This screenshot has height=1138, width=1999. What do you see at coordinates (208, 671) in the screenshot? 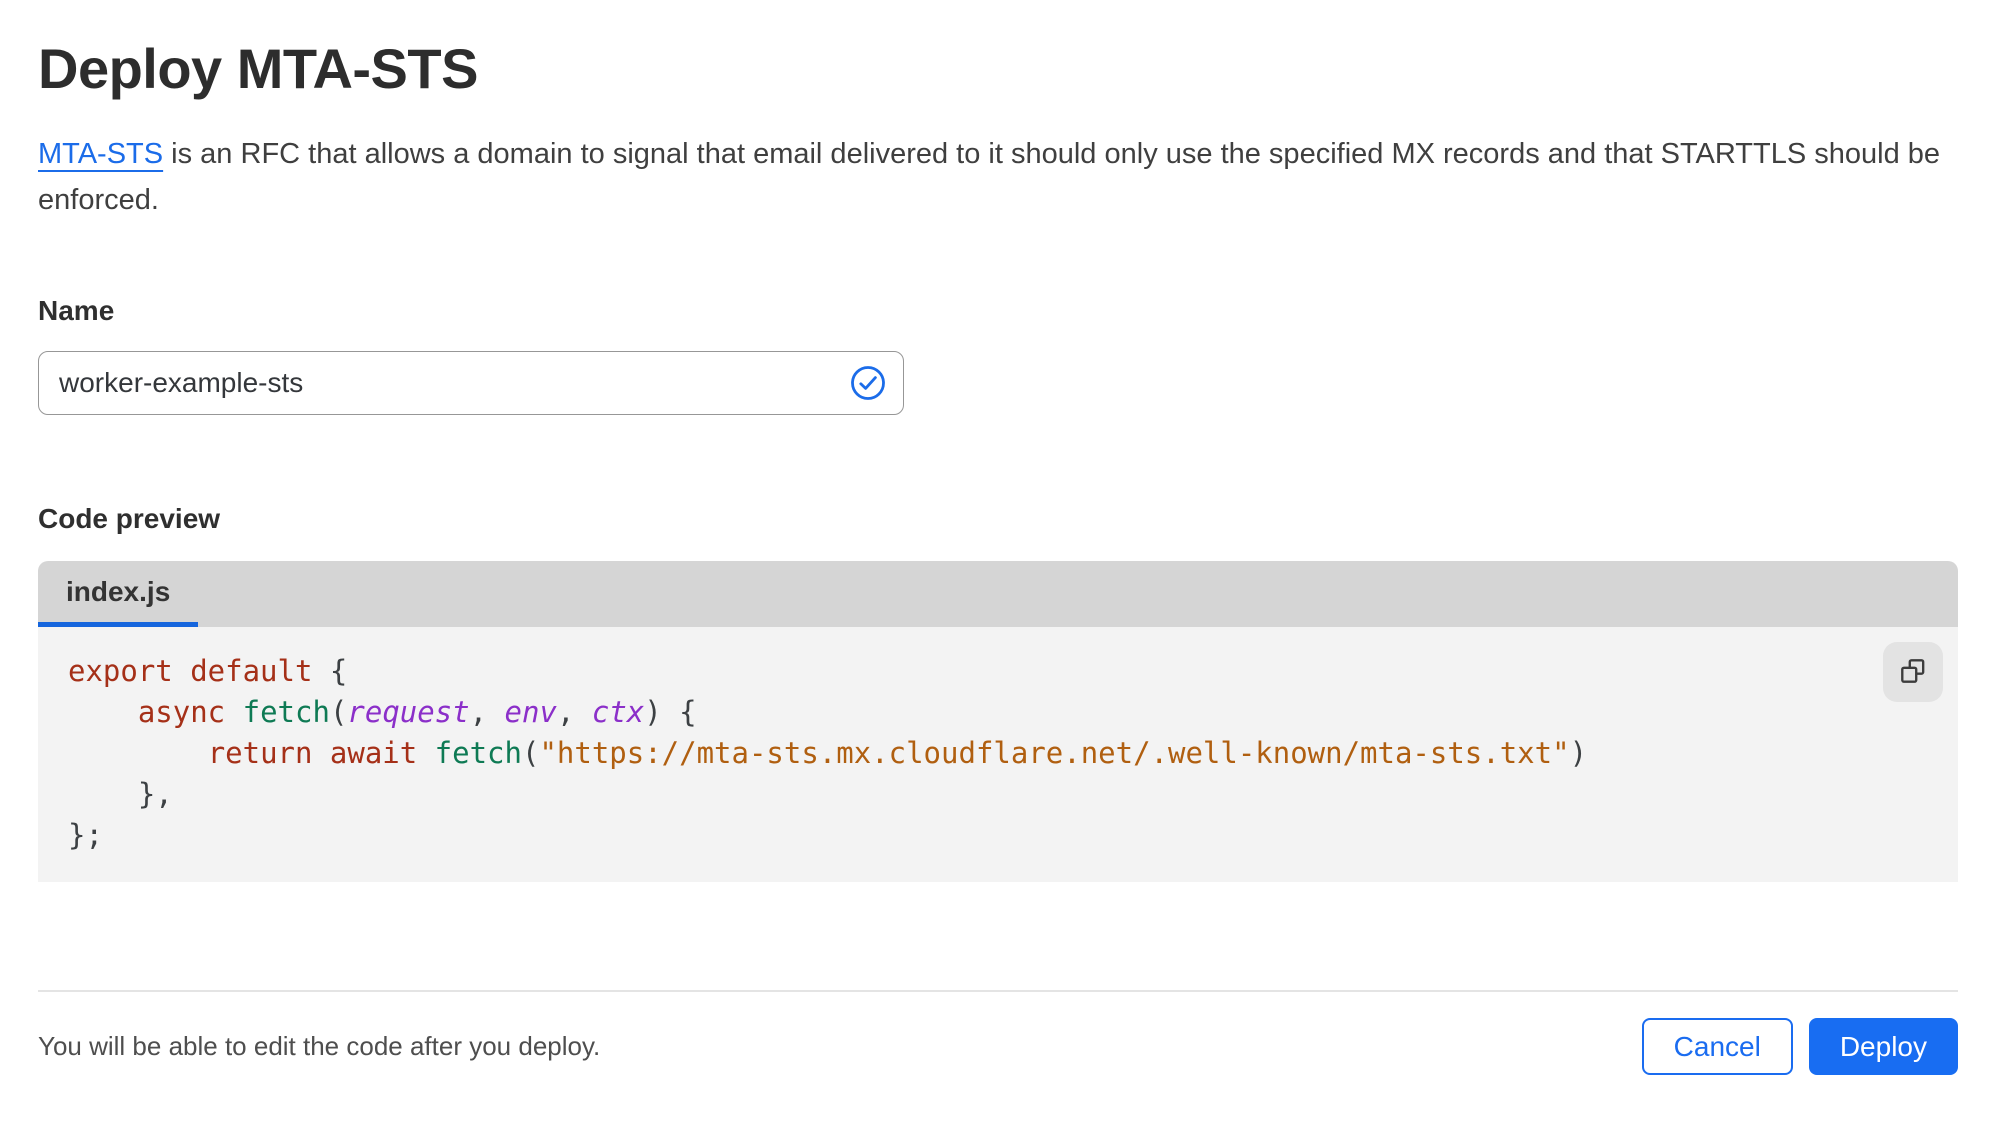
I see `code-line: export default {` at bounding box center [208, 671].